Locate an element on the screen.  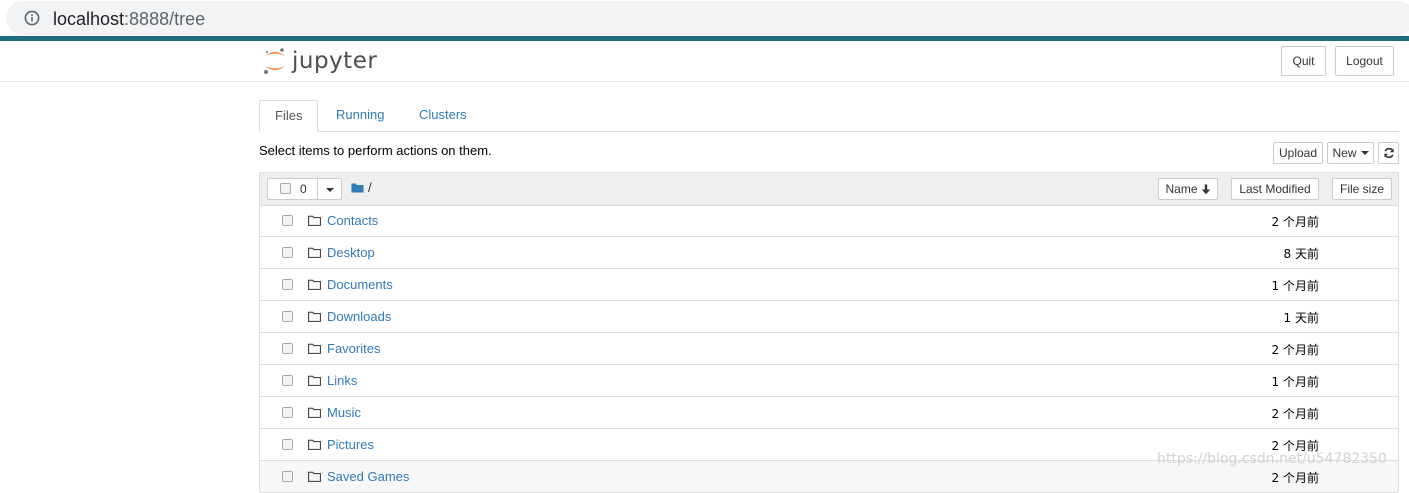
table-row: Desktop 8 天前 is located at coordinates (829, 253).